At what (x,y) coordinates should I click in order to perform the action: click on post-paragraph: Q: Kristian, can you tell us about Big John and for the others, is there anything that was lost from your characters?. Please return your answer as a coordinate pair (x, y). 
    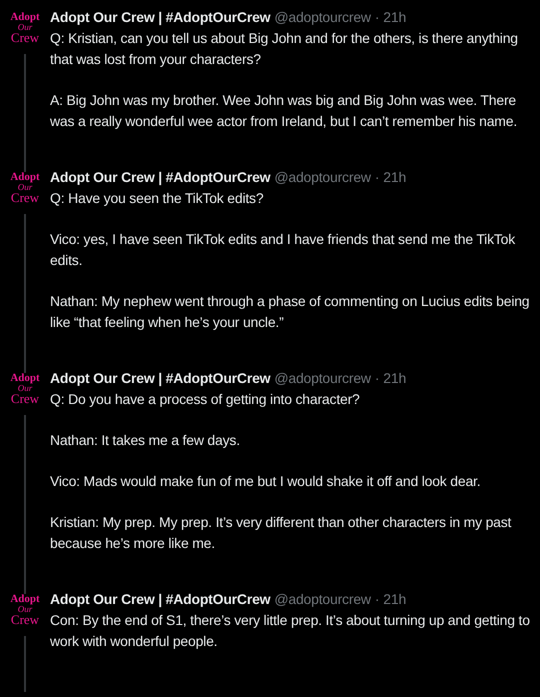
    Looking at the image, I should click on (284, 49).